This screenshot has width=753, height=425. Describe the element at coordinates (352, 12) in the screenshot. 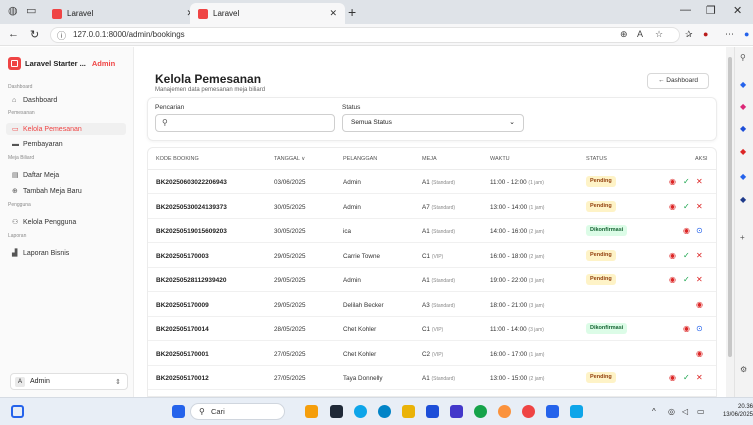

I see `new-tab-button: +` at that location.